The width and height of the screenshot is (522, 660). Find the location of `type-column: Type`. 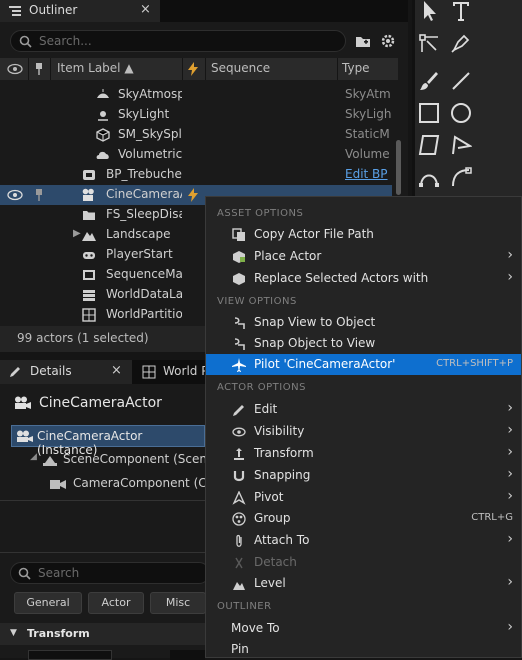

type-column: Type is located at coordinates (356, 68).